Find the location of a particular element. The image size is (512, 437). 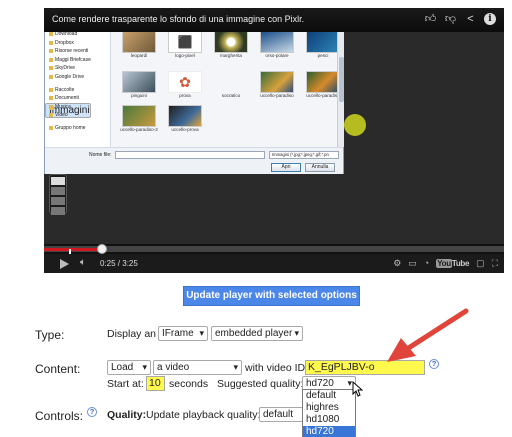

dialog-scrollbar is located at coordinates (340, 87).